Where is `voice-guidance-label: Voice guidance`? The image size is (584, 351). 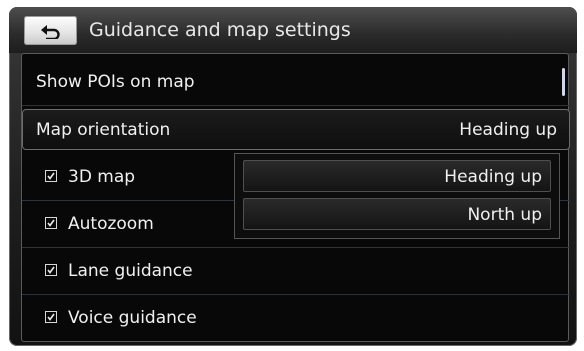 voice-guidance-label: Voice guidance is located at coordinates (132, 318).